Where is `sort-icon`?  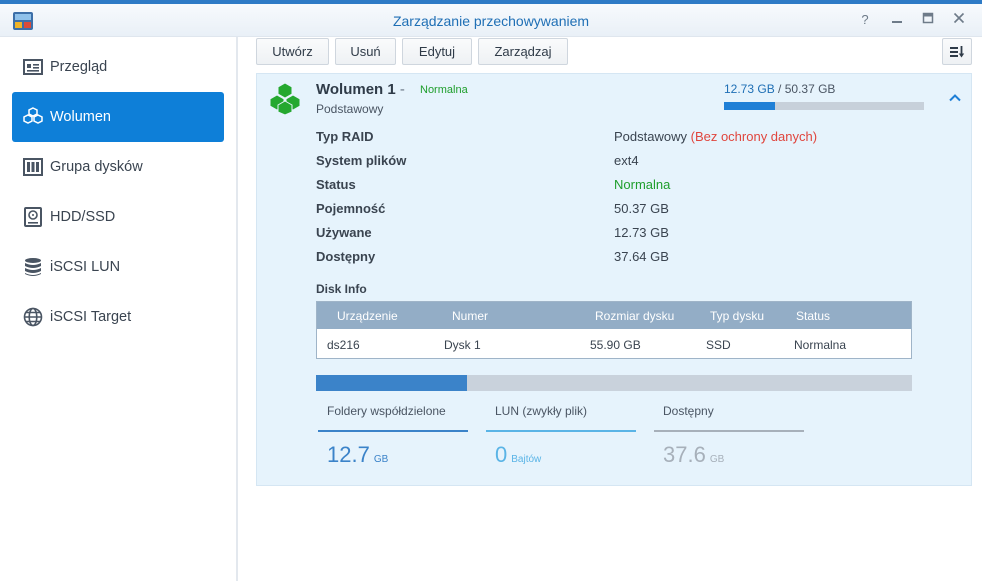 sort-icon is located at coordinates (957, 51).